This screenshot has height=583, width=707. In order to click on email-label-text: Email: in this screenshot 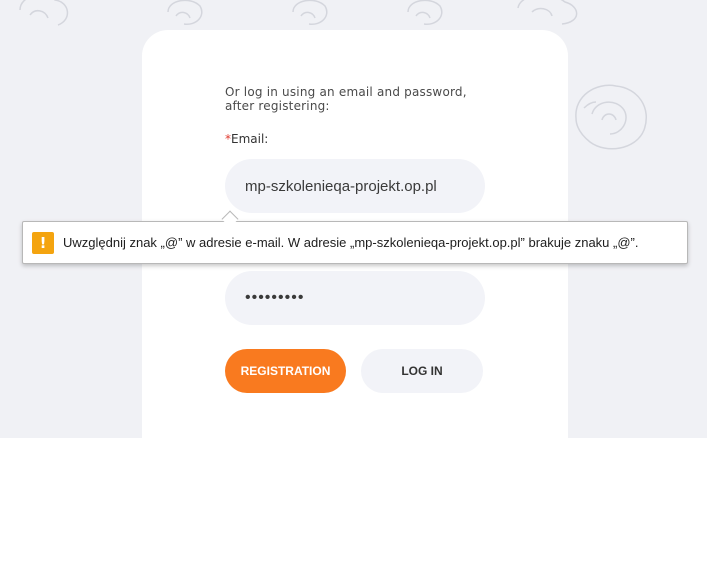, I will do `click(250, 139)`.